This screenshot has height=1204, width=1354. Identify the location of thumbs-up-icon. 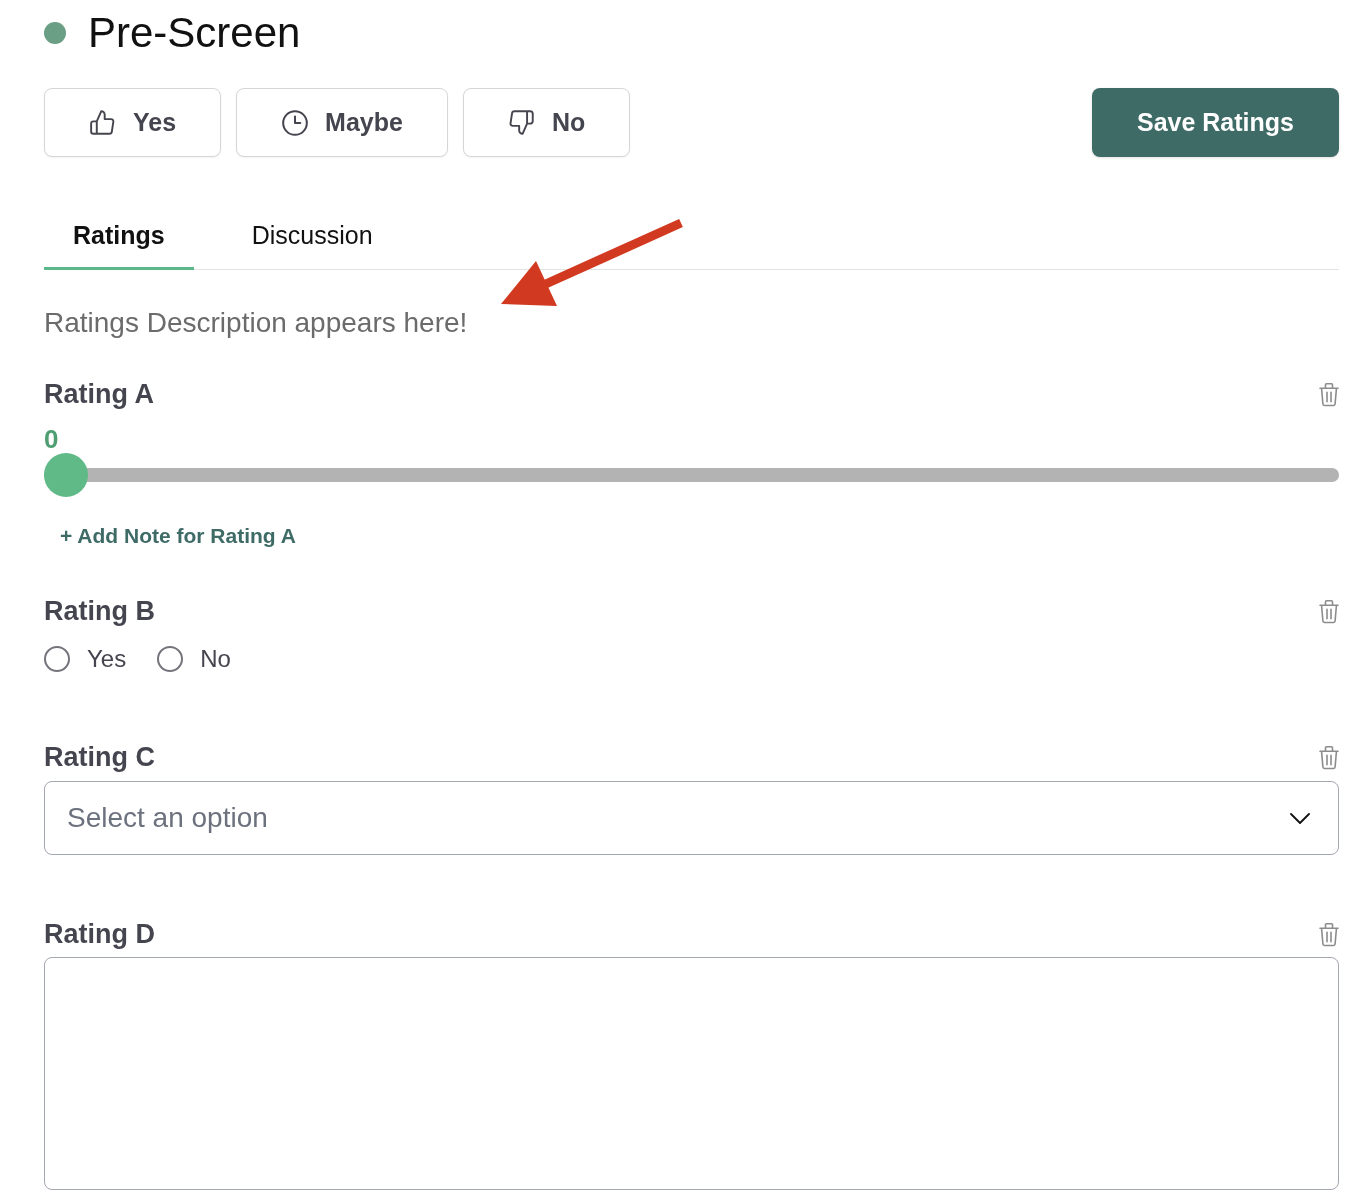
(103, 122).